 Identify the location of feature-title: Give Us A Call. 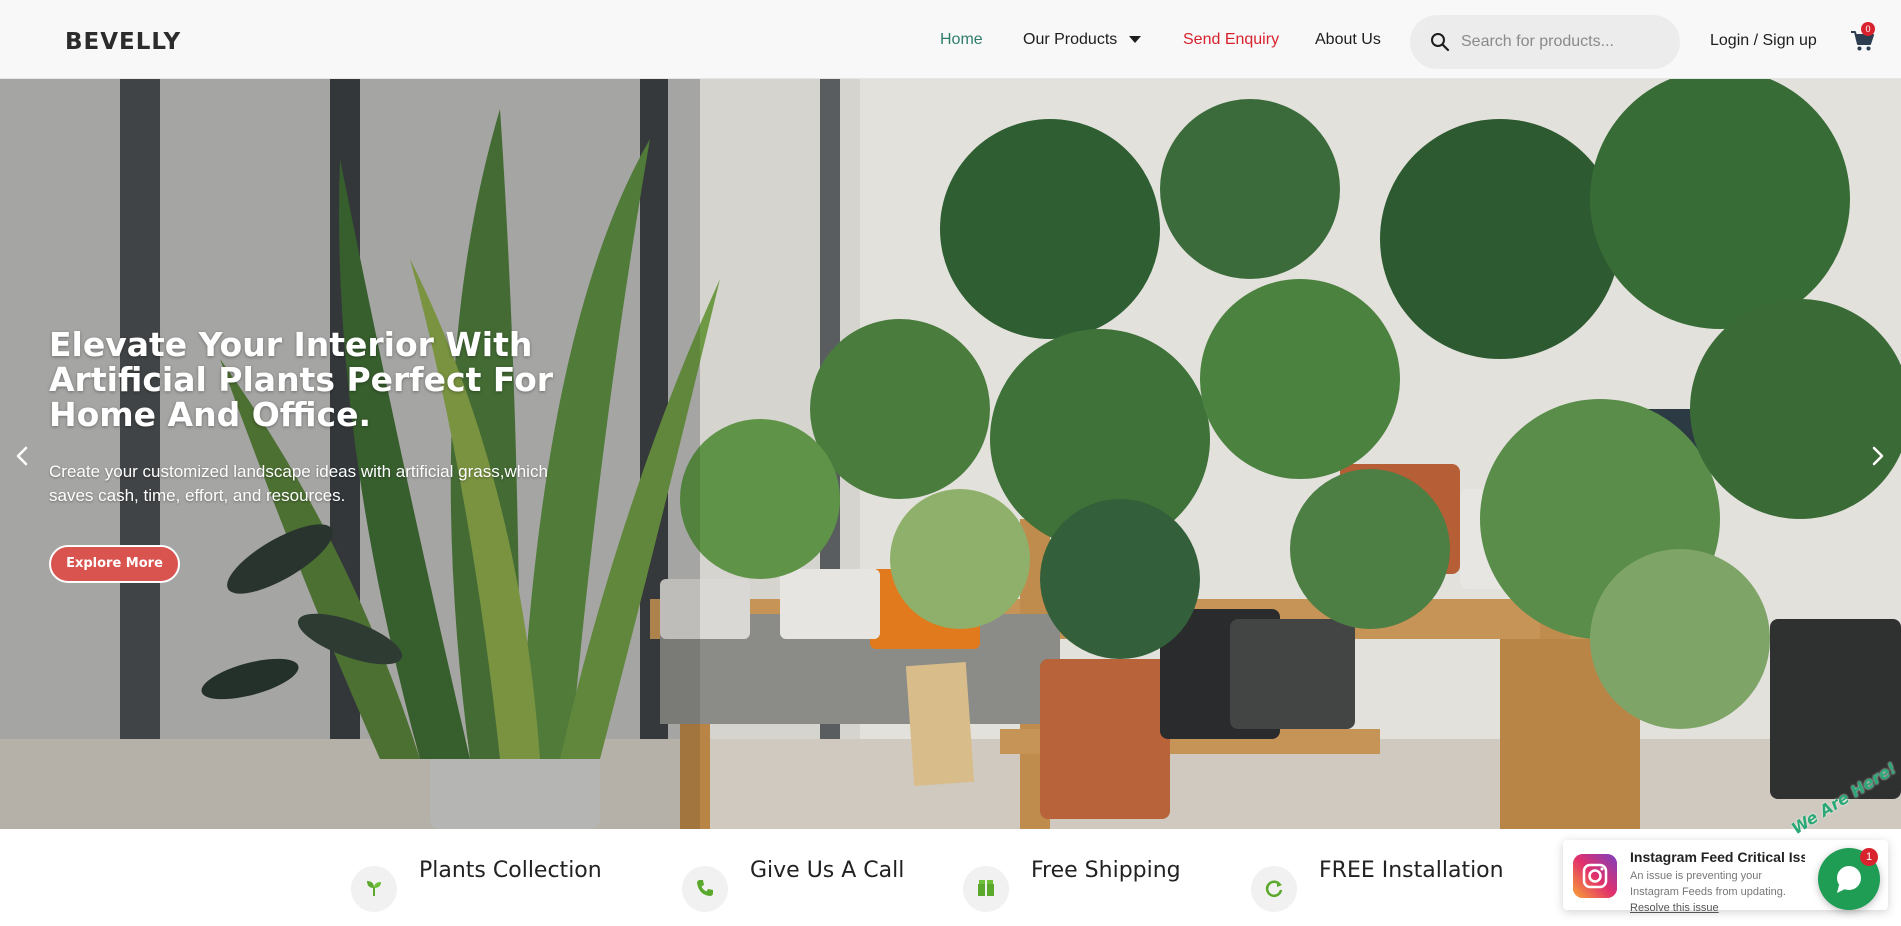
(827, 870).